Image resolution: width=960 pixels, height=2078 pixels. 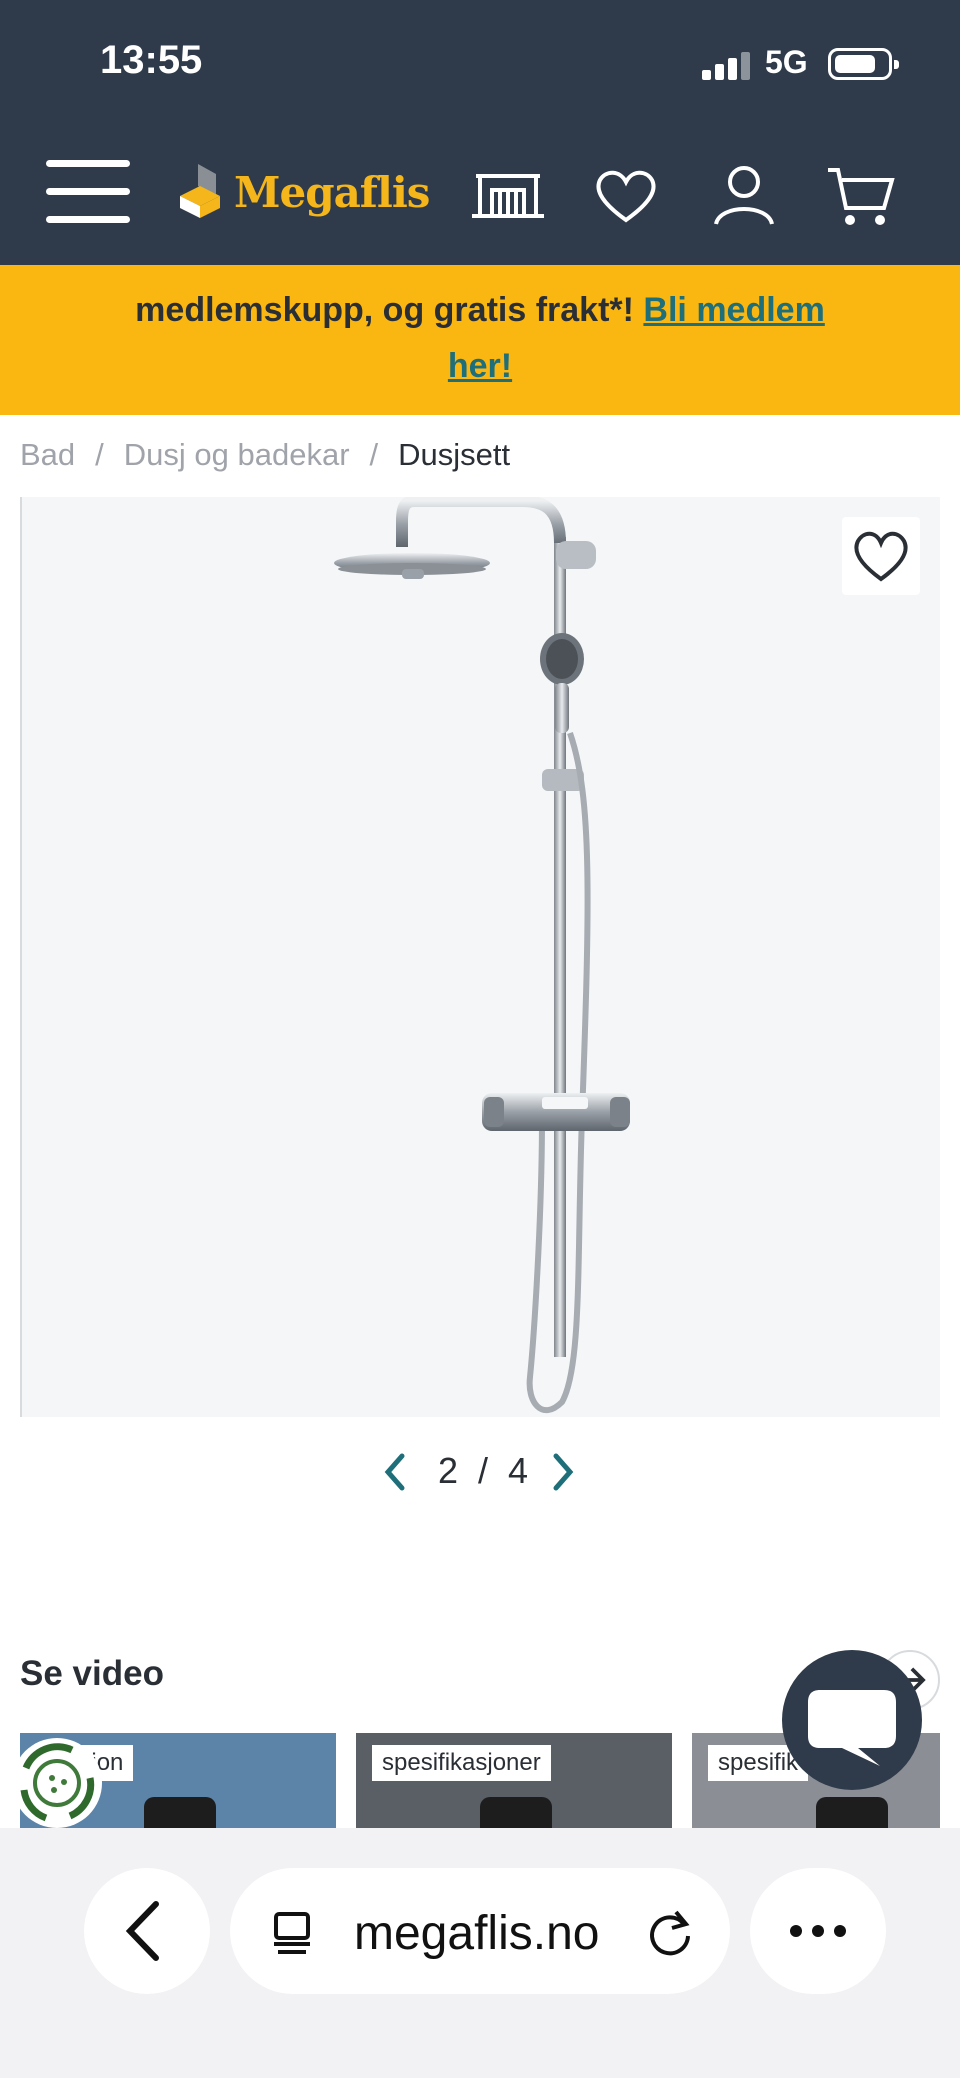 I want to click on breadcrumb-item-bad: Bad, so click(x=47, y=454).